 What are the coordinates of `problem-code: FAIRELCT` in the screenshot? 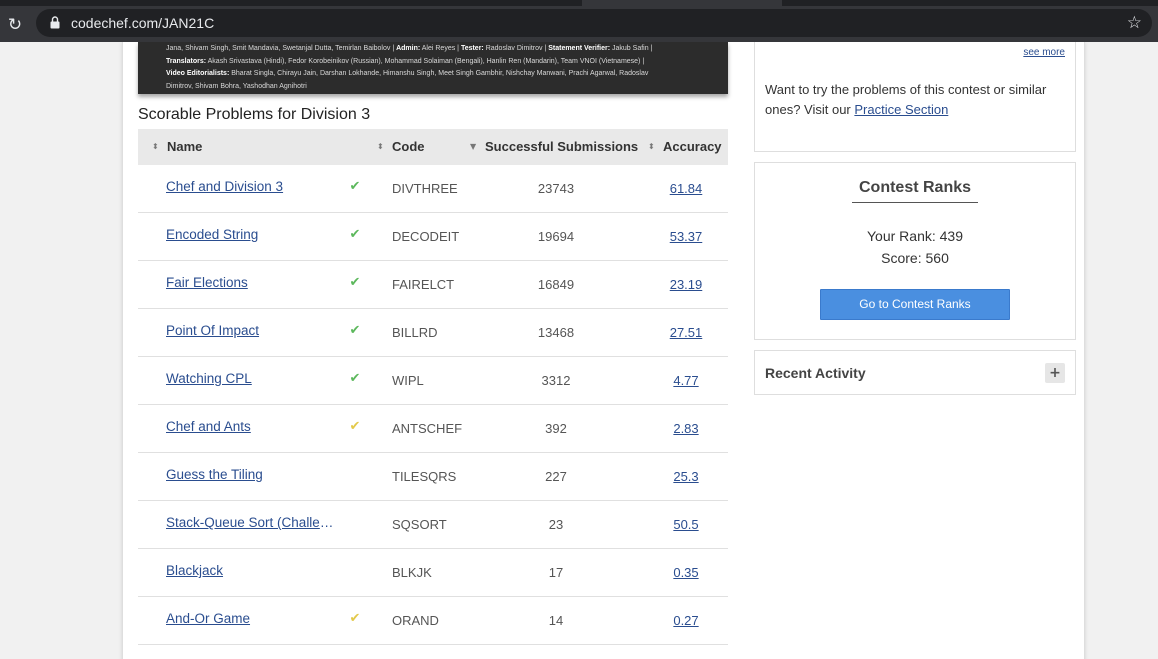 It's located at (423, 284).